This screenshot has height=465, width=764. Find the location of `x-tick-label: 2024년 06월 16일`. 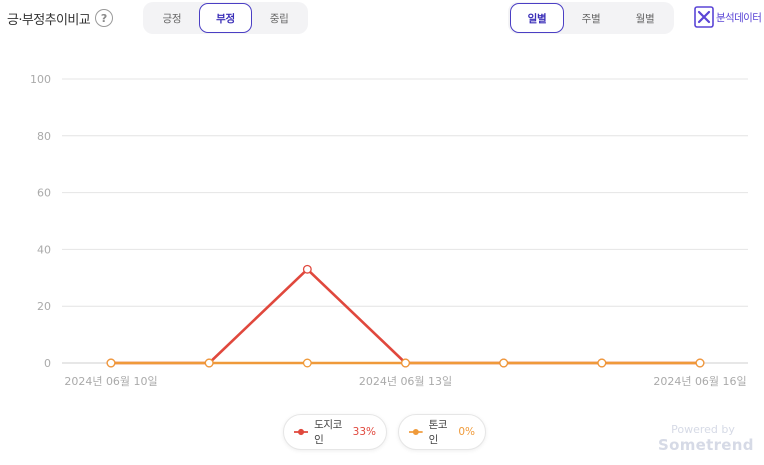

x-tick-label: 2024년 06월 16일 is located at coordinates (699, 381).